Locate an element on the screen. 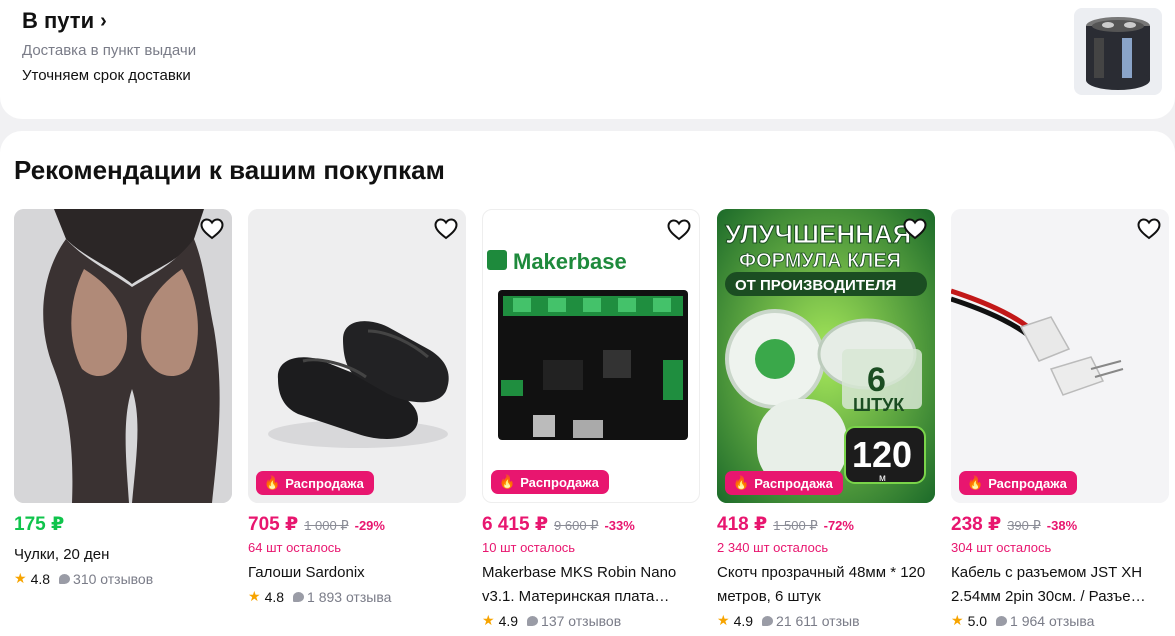  product-name: Чулки, 20 ден is located at coordinates (123, 555).